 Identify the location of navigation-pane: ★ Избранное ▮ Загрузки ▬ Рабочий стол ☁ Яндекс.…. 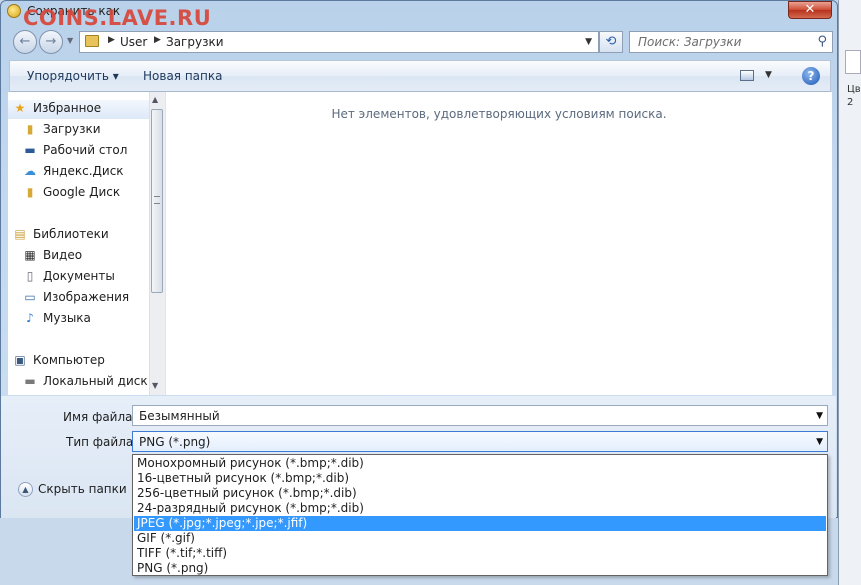
(87, 243).